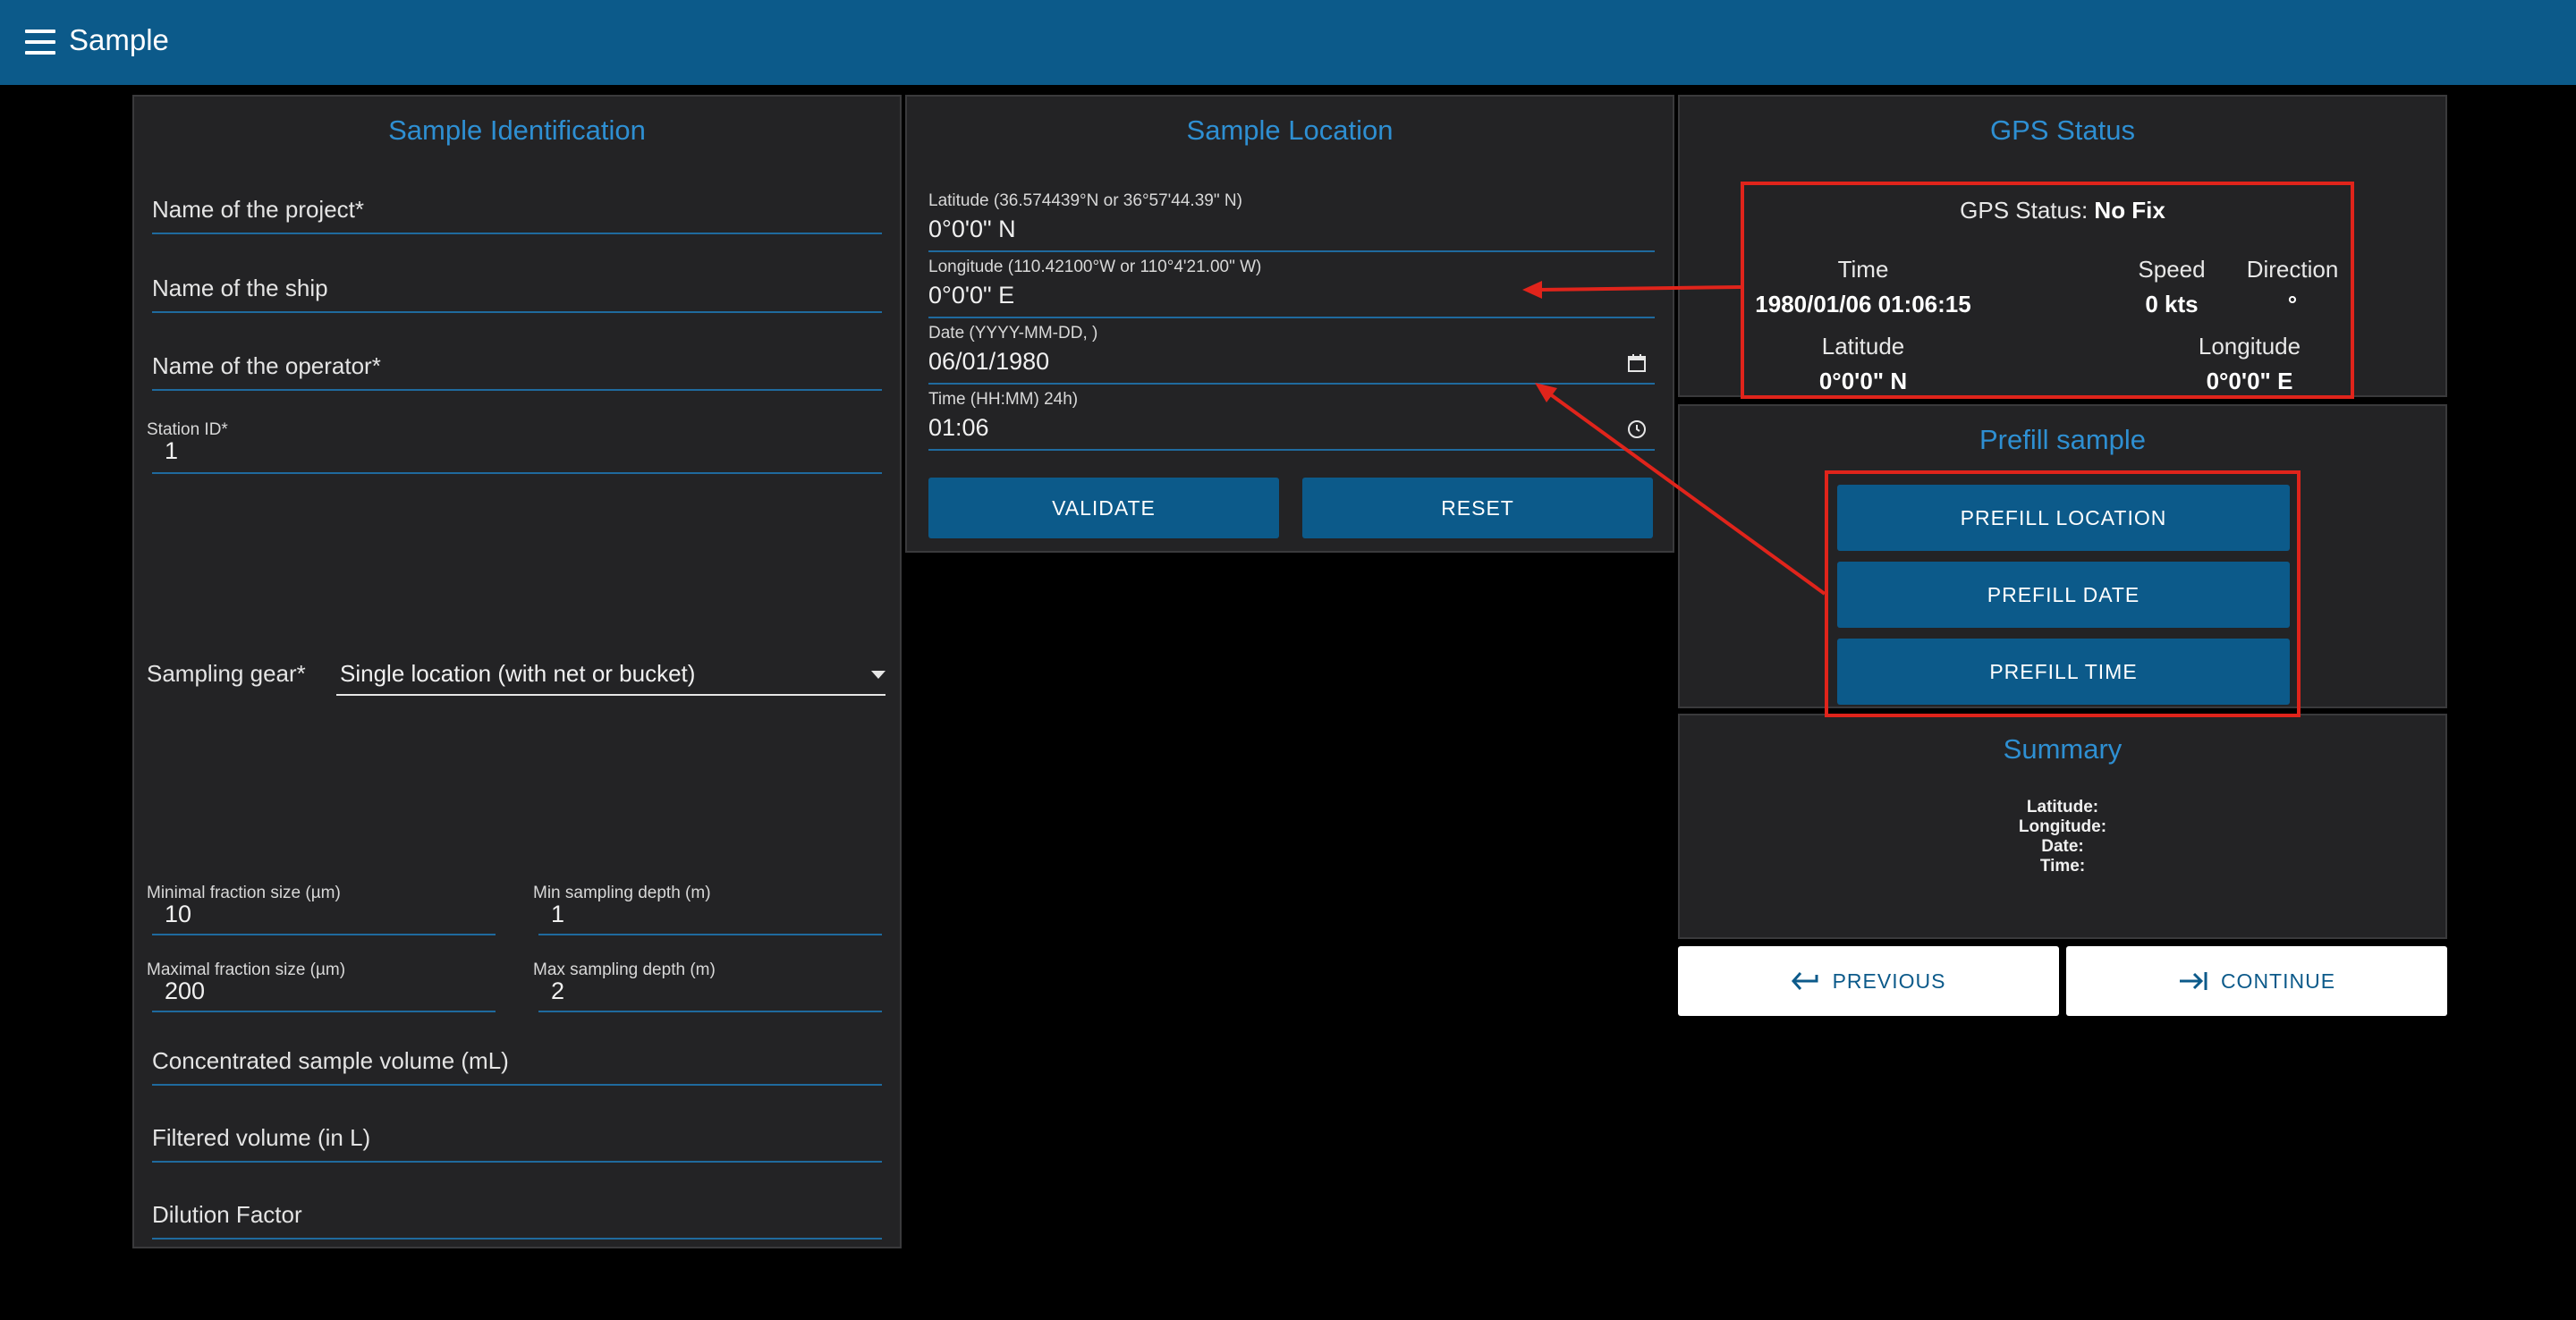  What do you see at coordinates (2062, 807) in the screenshot?
I see `summary-latitude: Latitude:` at bounding box center [2062, 807].